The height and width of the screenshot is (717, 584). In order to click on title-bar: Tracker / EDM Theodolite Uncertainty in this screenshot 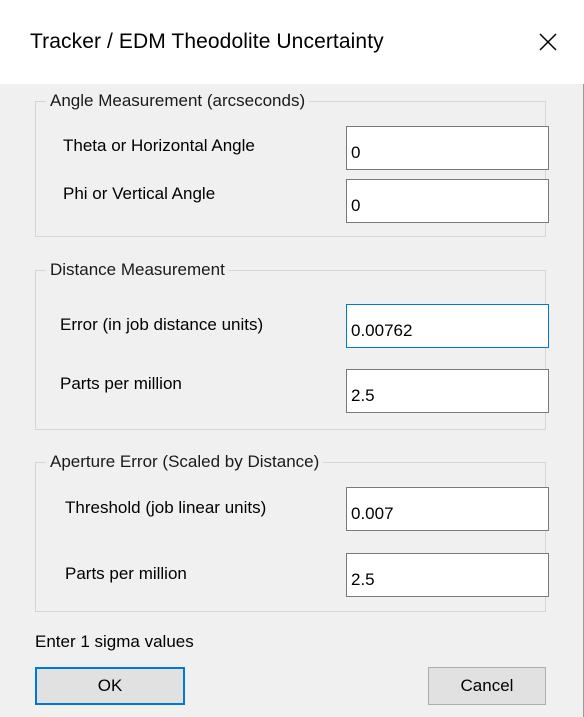, I will do `click(292, 42)`.